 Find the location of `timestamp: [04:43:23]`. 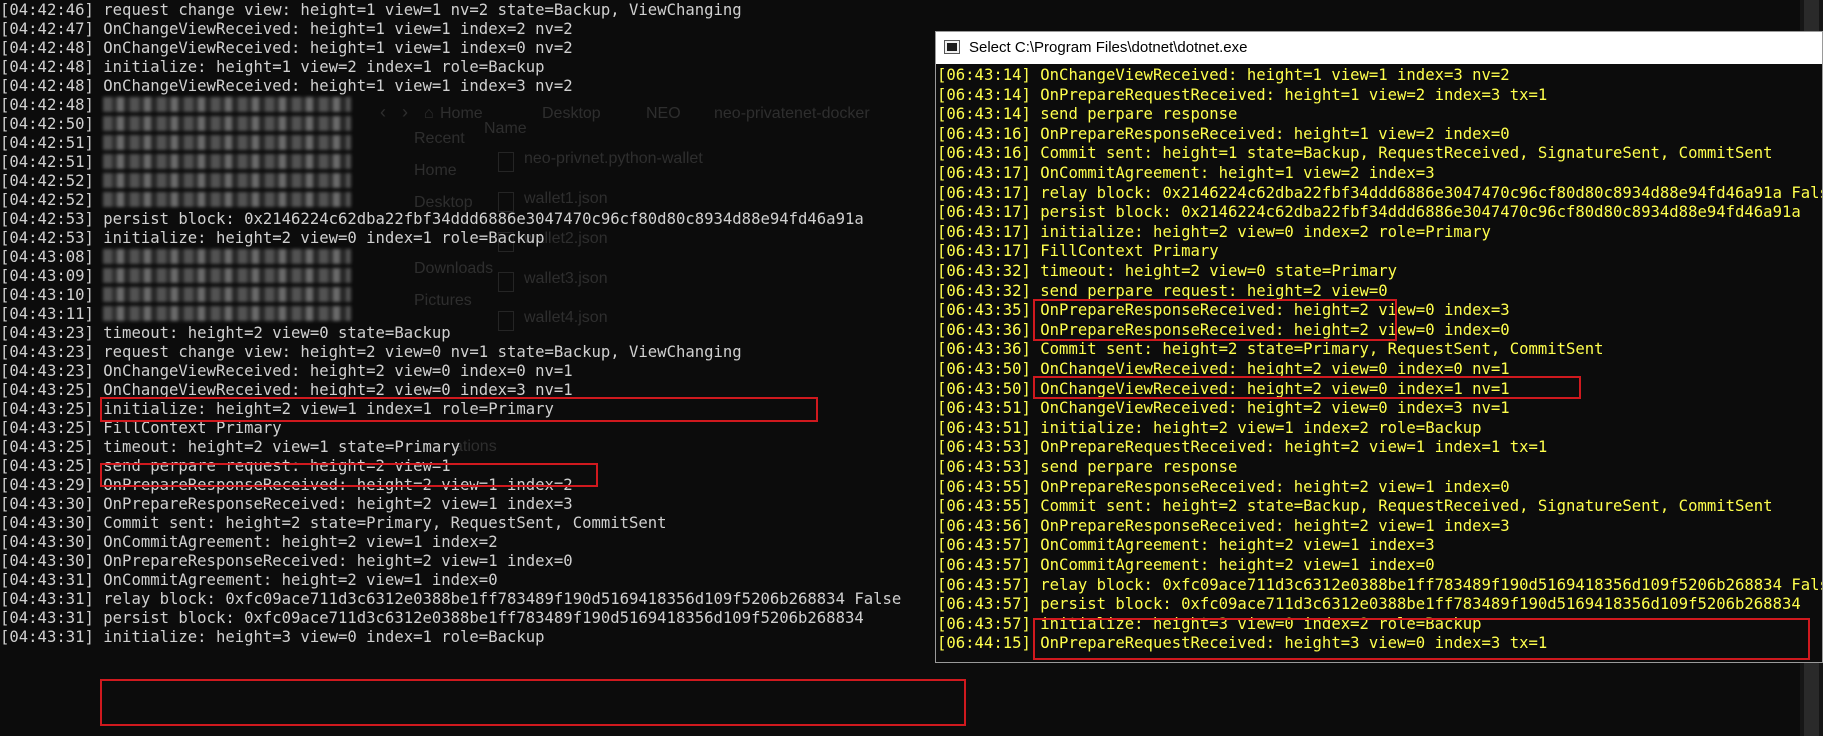

timestamp: [04:43:23] is located at coordinates (47, 333).